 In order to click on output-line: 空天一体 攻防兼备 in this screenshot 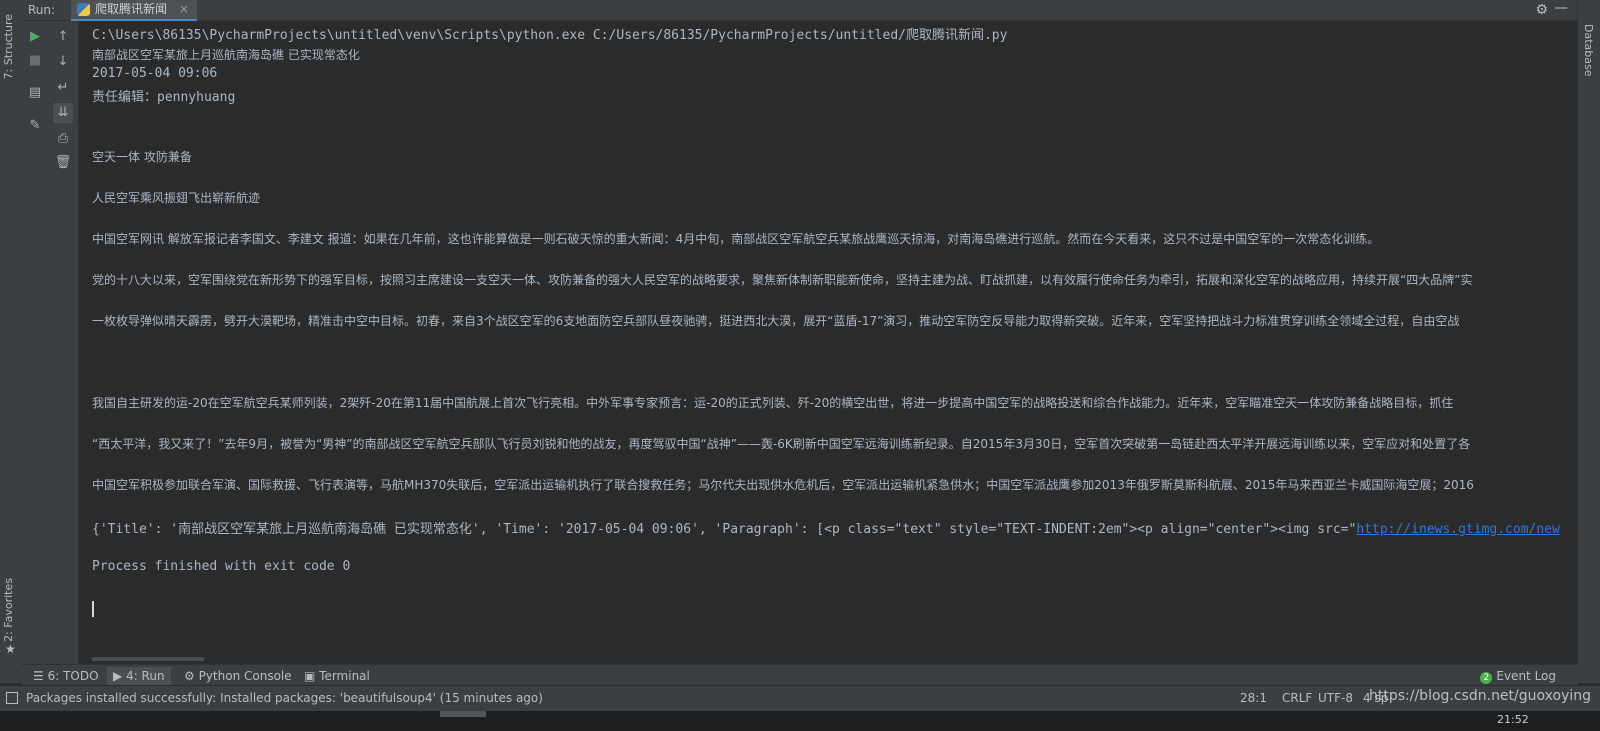, I will do `click(142, 157)`.